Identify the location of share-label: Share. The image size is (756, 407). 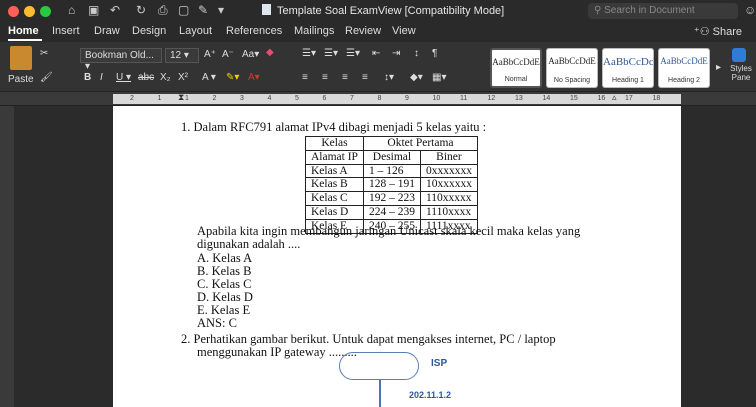
(727, 32).